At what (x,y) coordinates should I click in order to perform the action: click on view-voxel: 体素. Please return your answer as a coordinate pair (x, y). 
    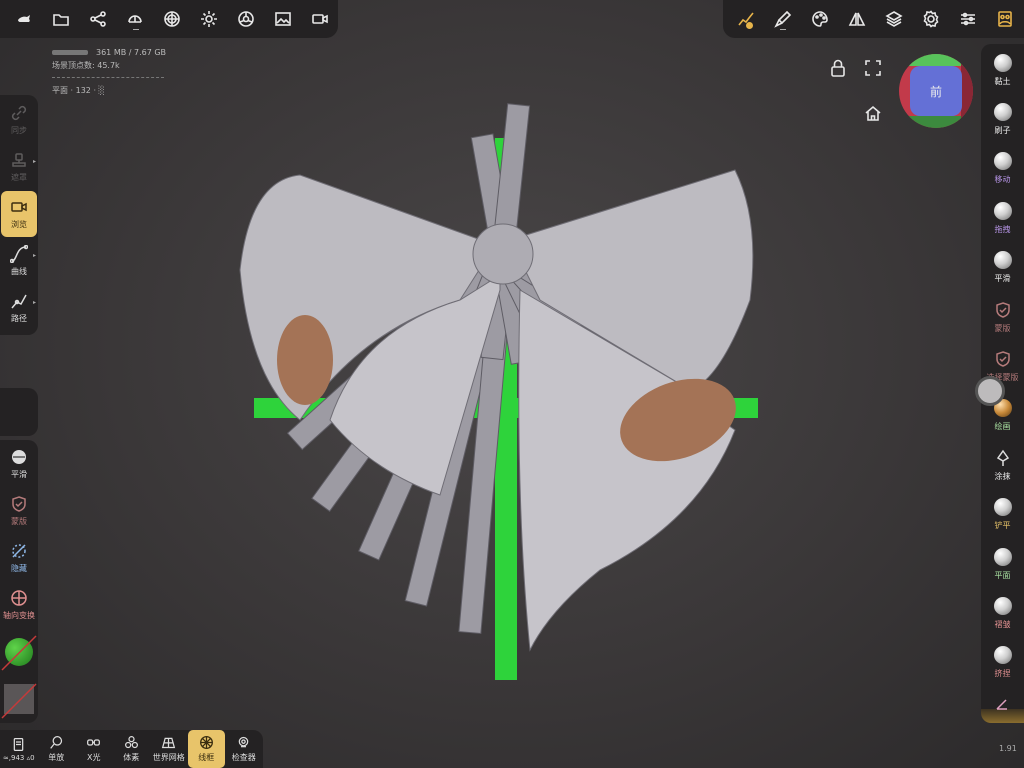
    Looking at the image, I should click on (132, 749).